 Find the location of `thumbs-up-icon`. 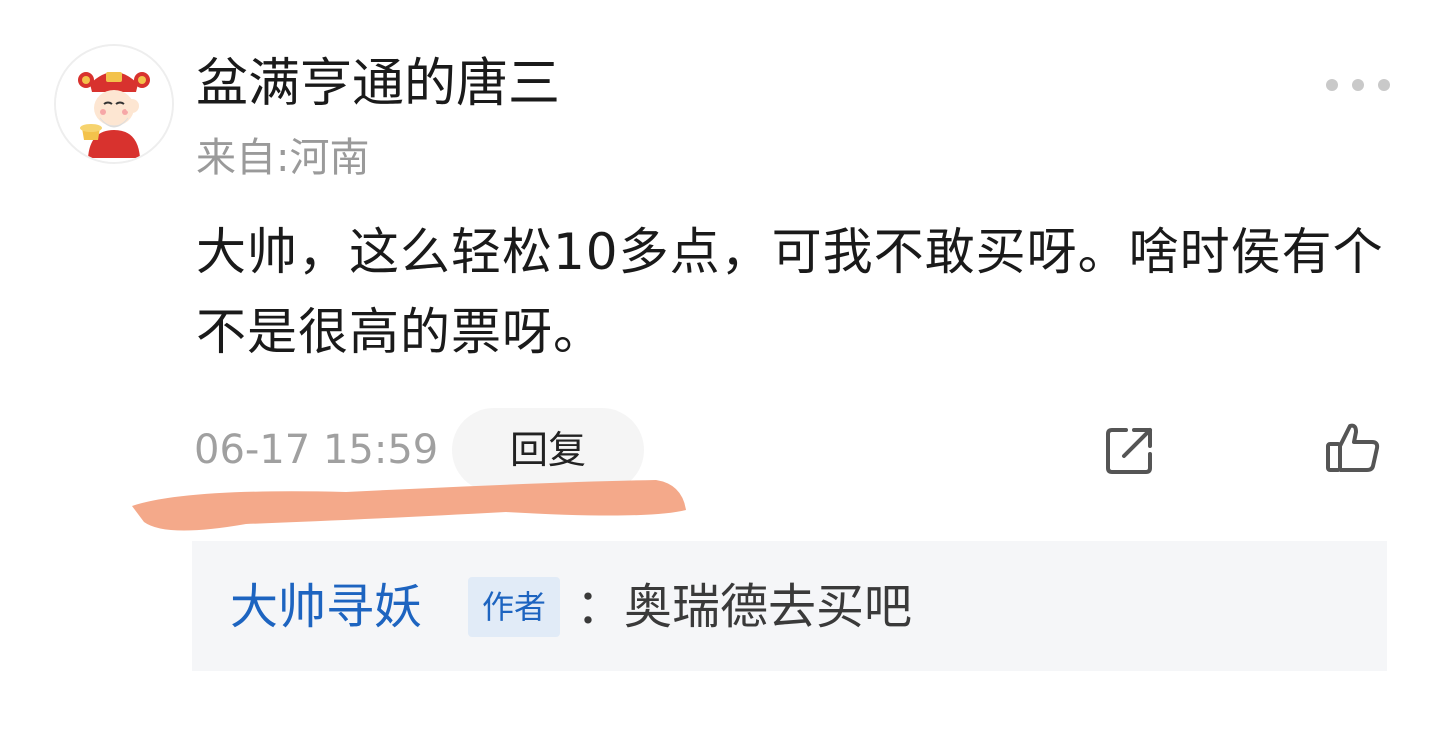

thumbs-up-icon is located at coordinates (1353, 447).